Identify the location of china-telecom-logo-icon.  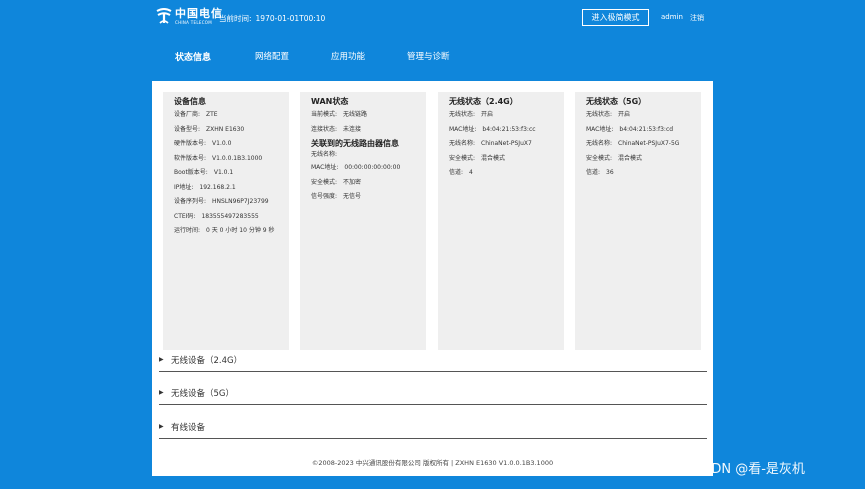
(164, 16).